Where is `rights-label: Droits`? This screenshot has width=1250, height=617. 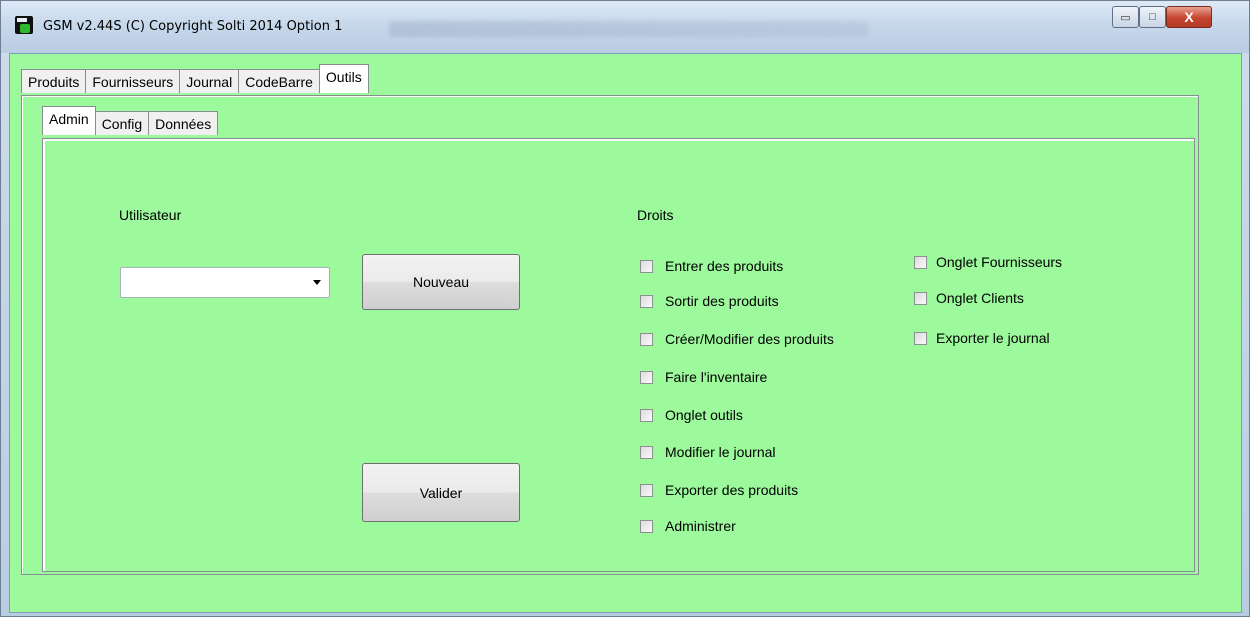
rights-label: Droits is located at coordinates (655, 215).